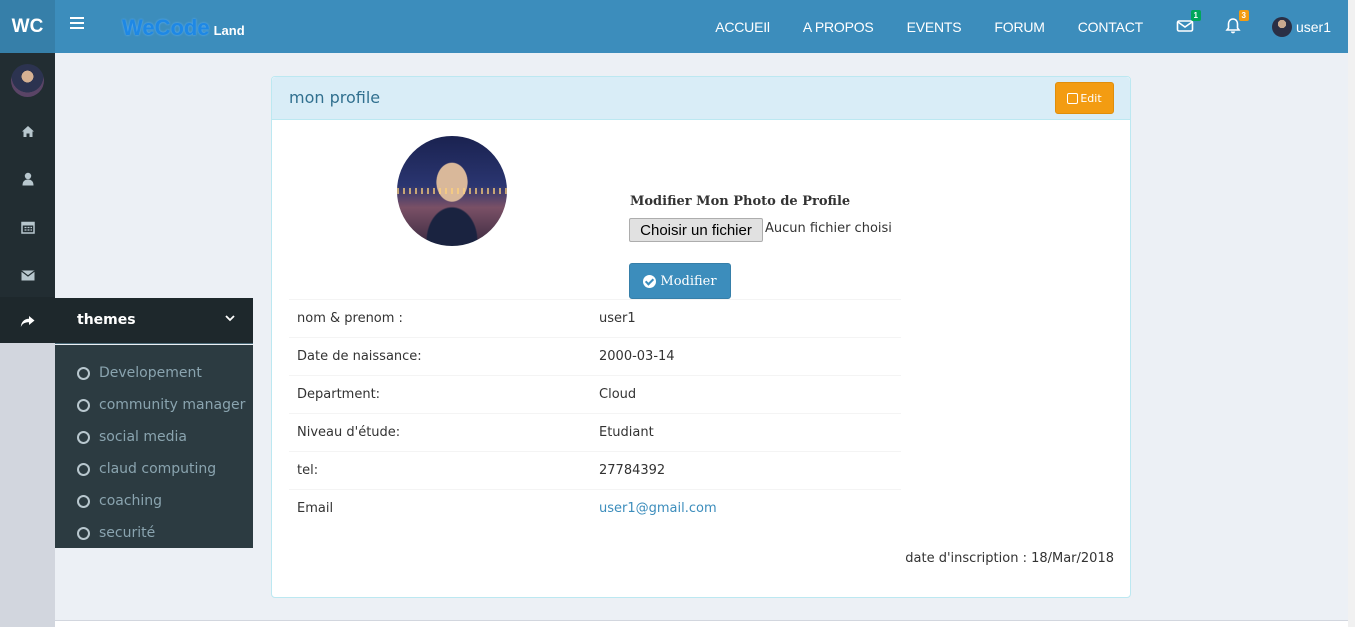 The width and height of the screenshot is (1355, 627). Describe the element at coordinates (359, 356) in the screenshot. I see `field-label: Date de naissance:` at that location.